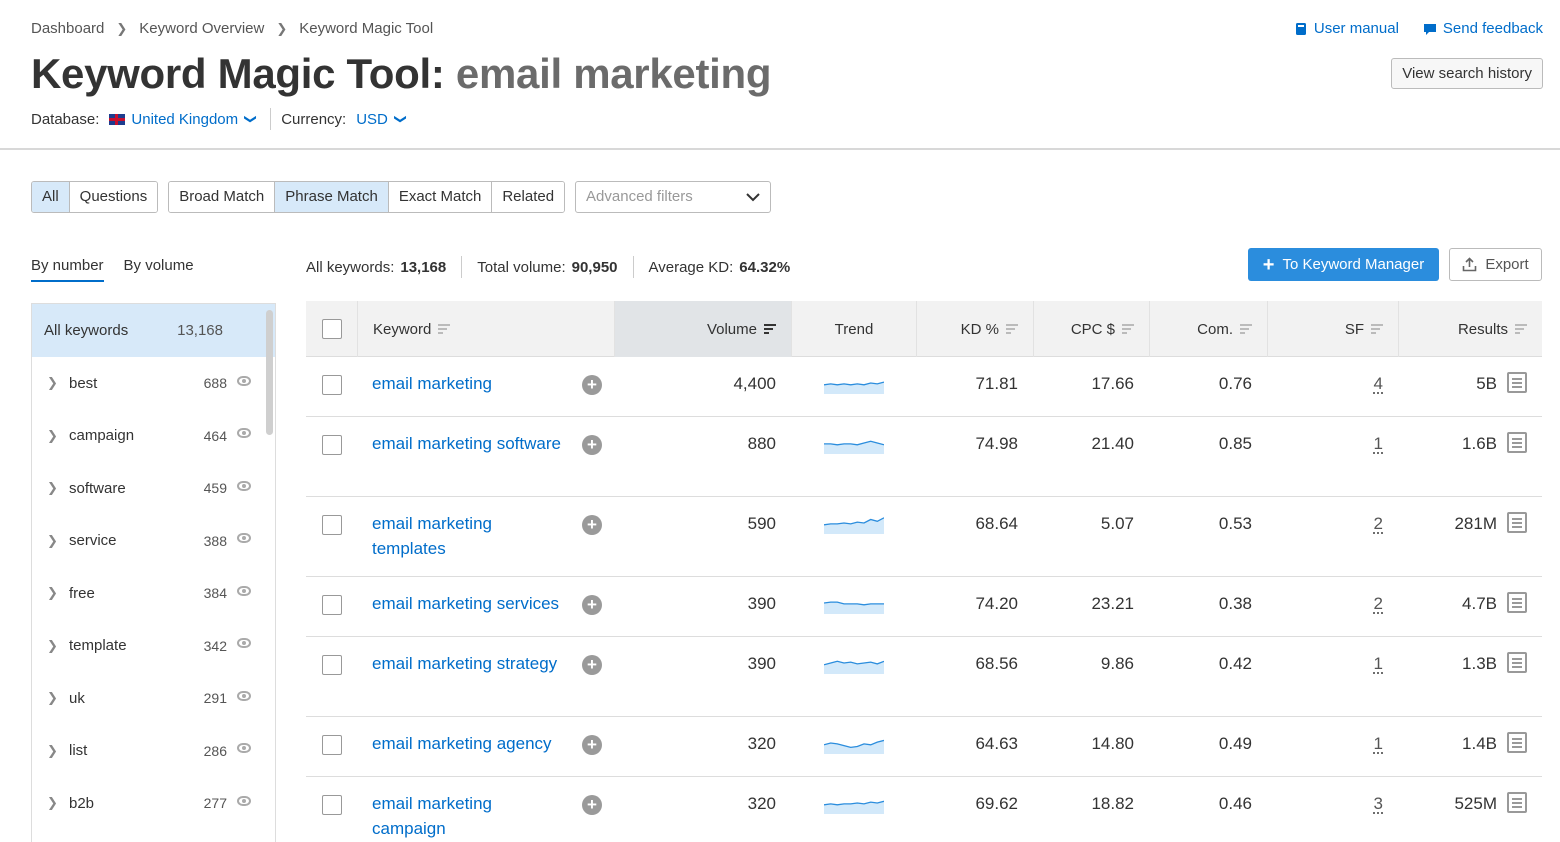  Describe the element at coordinates (853, 386) in the screenshot. I see `trend-cell` at that location.